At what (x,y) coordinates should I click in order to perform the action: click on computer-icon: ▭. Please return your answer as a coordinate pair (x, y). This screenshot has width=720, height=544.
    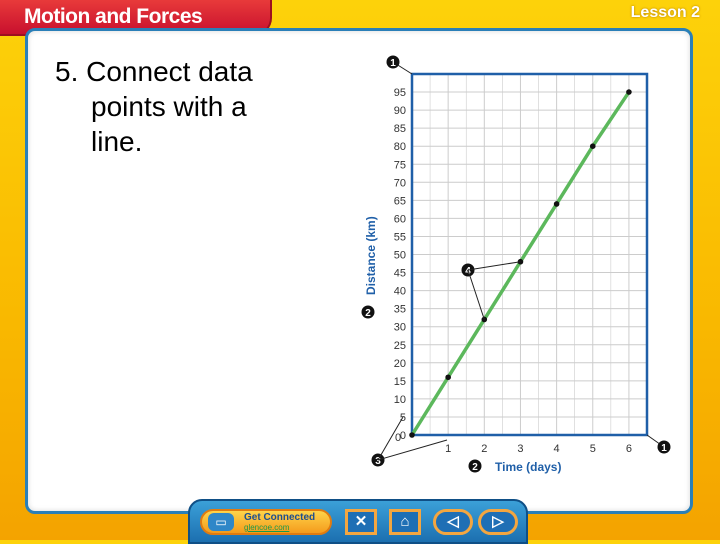
    Looking at the image, I should click on (221, 522).